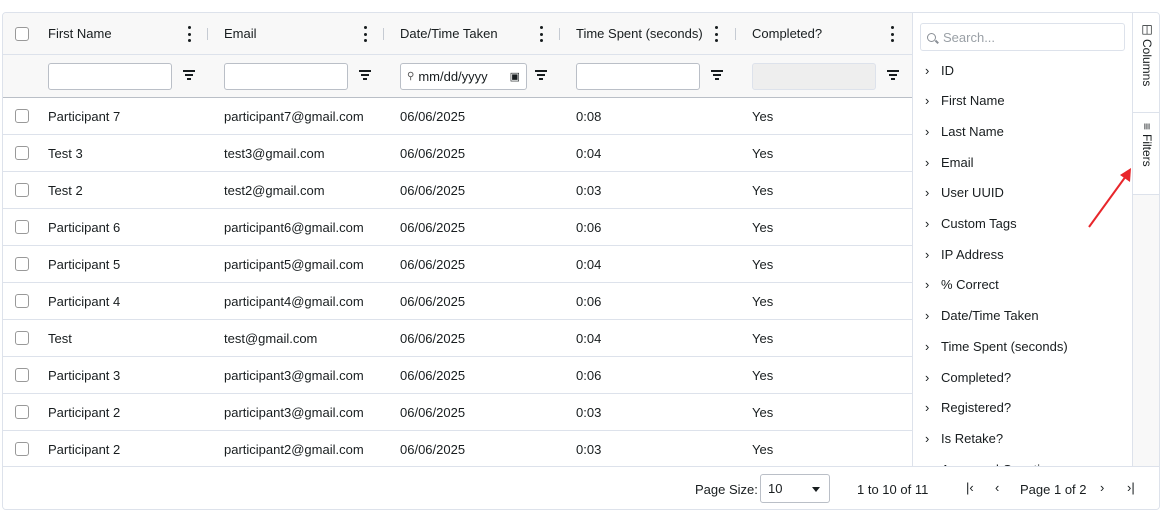 Image resolution: width=1165 pixels, height=514 pixels. Describe the element at coordinates (1102, 487) in the screenshot. I see `next-page-icon: ›` at that location.